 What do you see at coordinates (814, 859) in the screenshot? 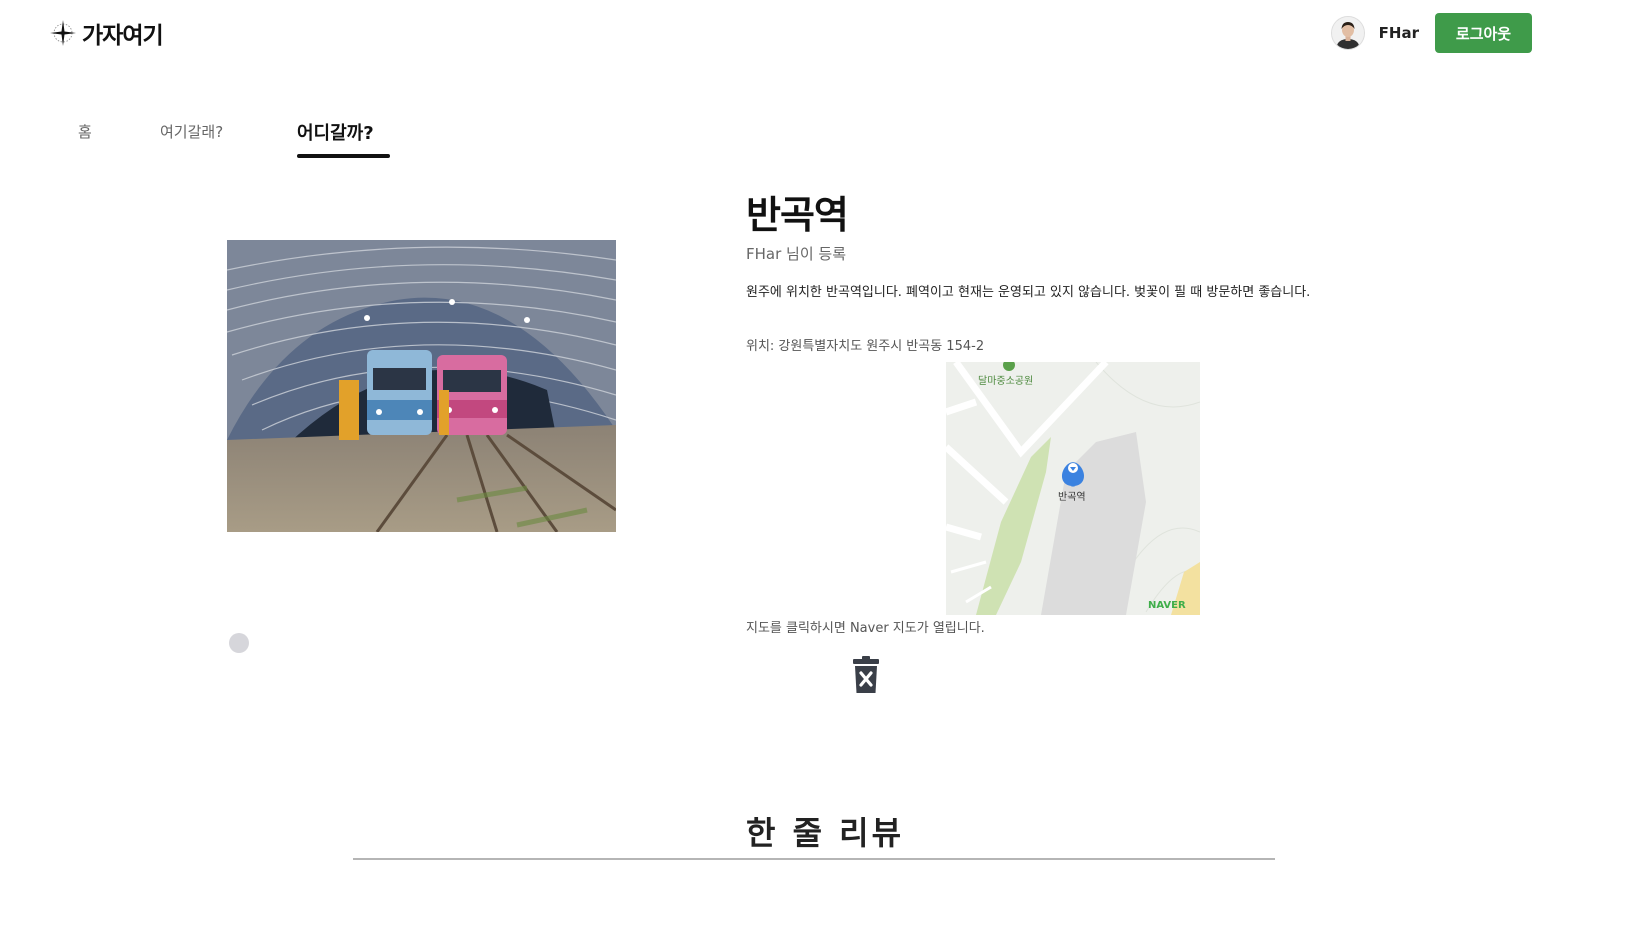
I see `review-divider` at bounding box center [814, 859].